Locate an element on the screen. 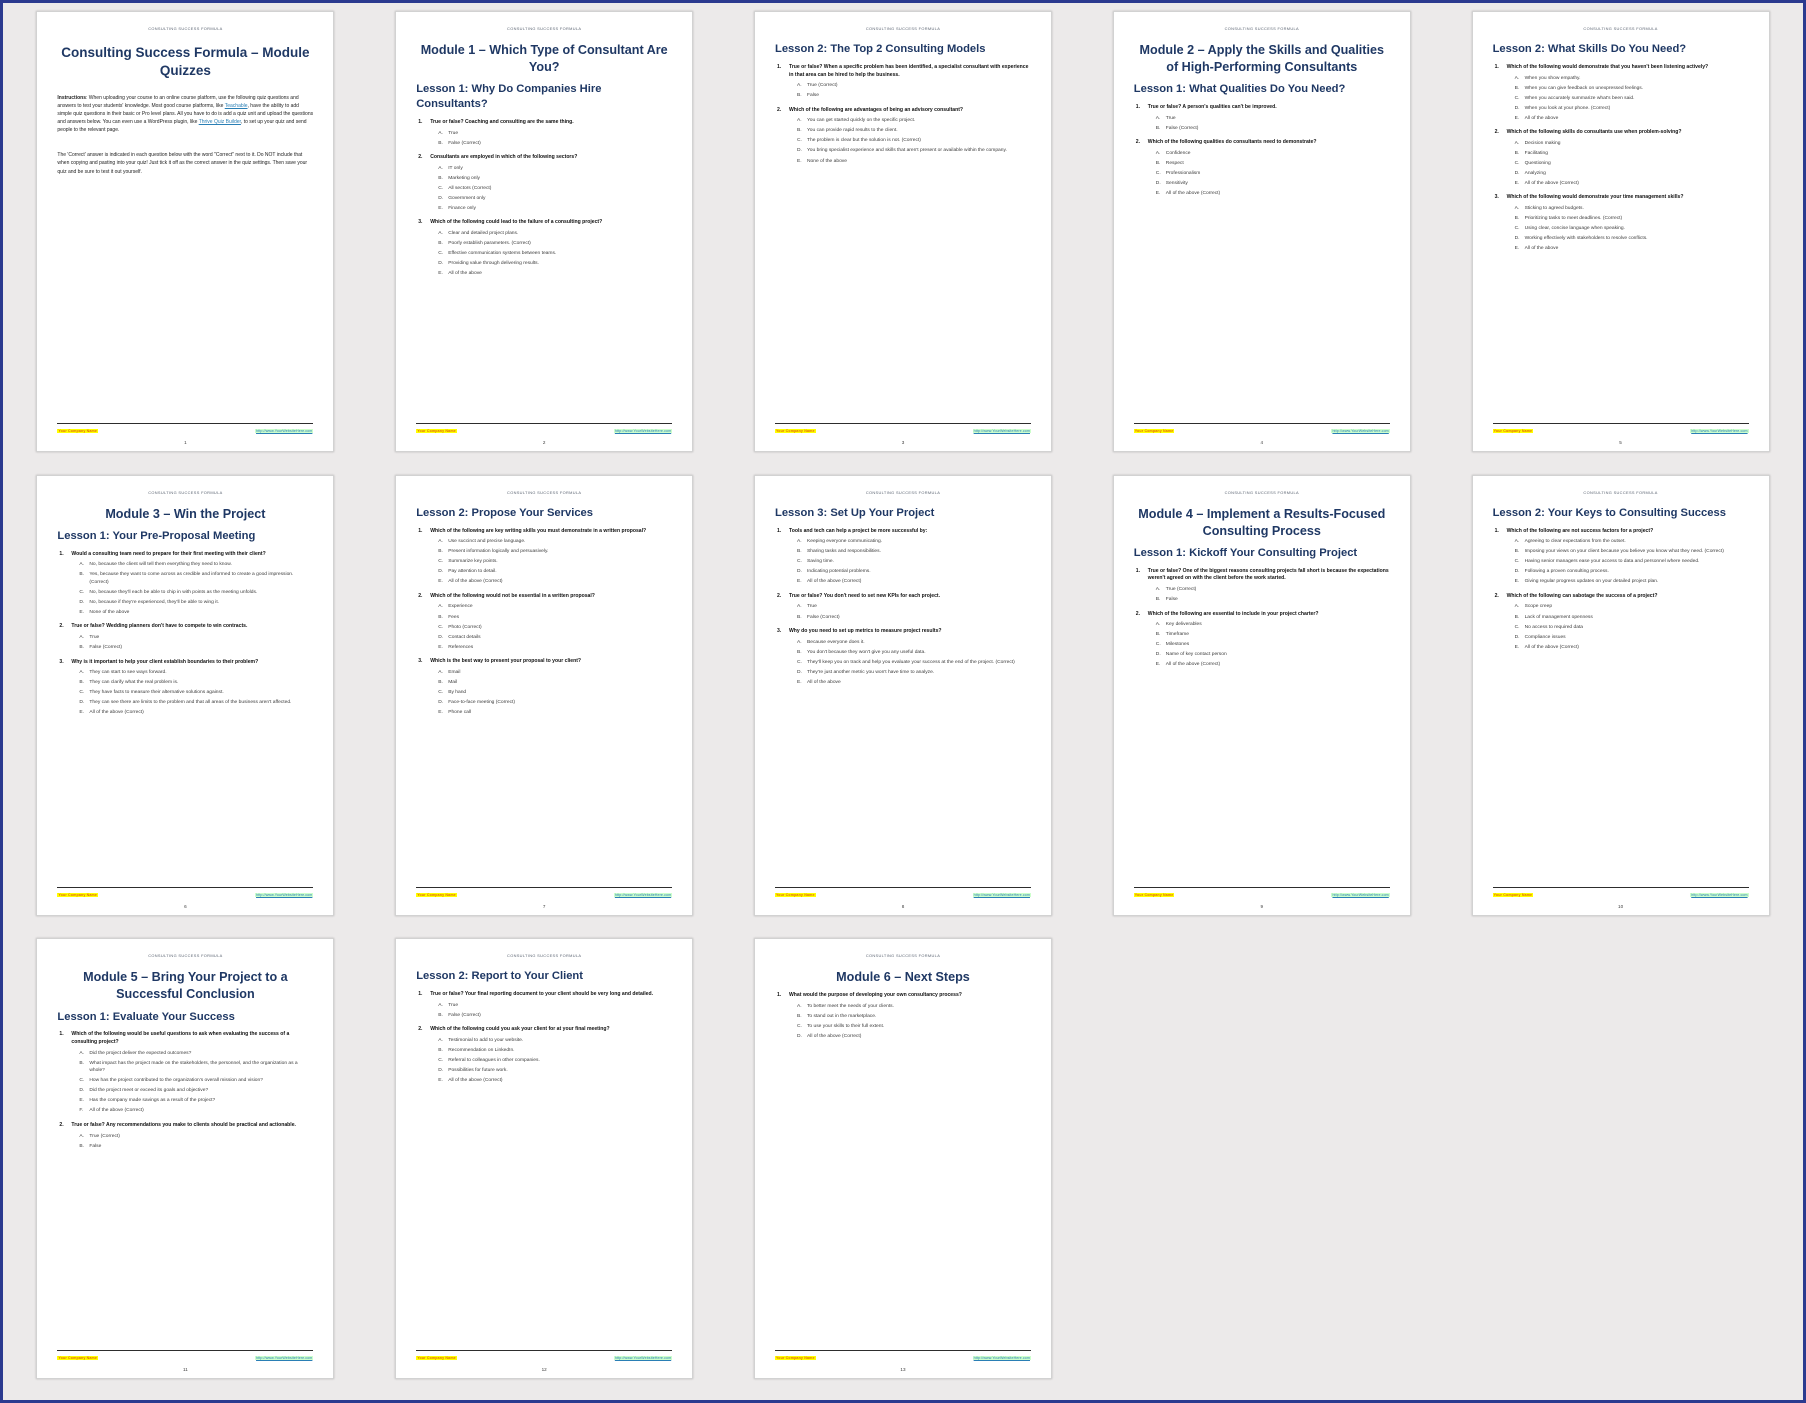 The image size is (1806, 1403). answer-option: Fees is located at coordinates (555, 618).